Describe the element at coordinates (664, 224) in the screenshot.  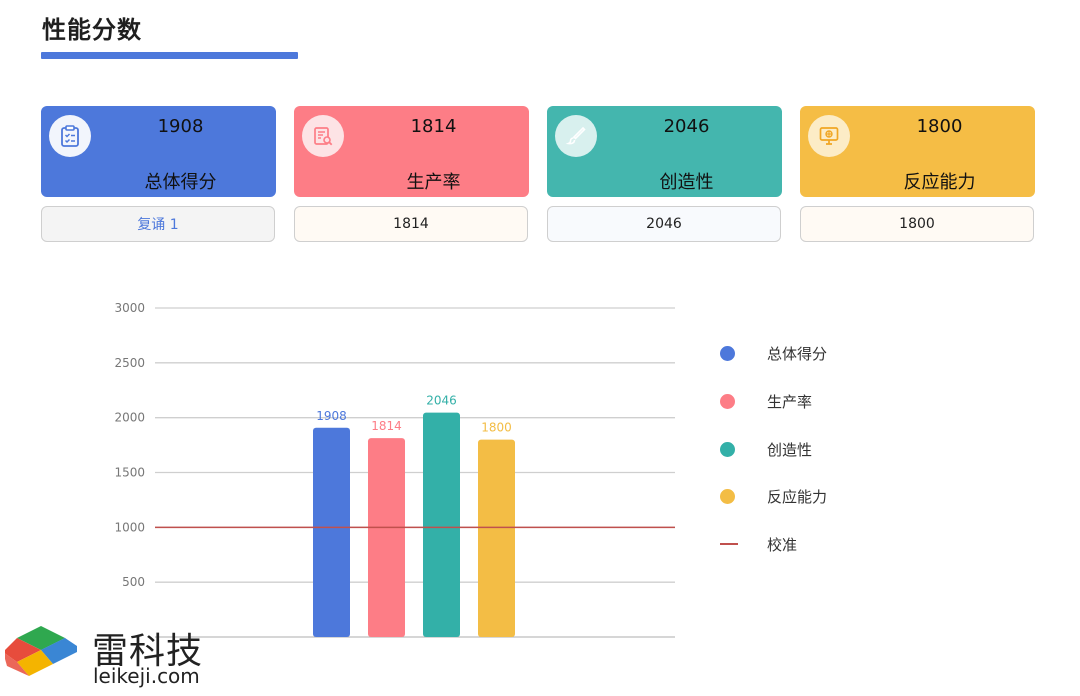
I see `card-sub-creativity: 2046` at that location.